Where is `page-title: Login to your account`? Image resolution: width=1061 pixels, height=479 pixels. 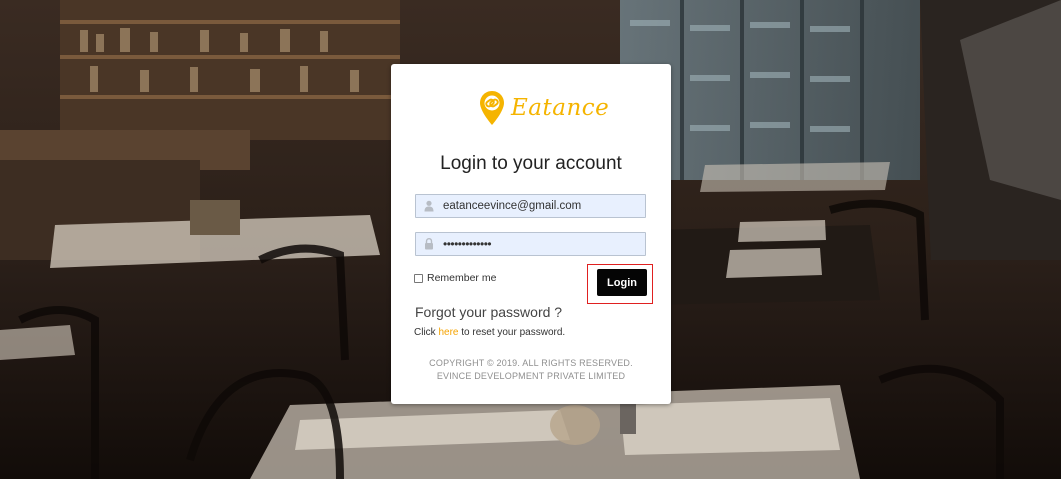
page-title: Login to your account is located at coordinates (531, 163).